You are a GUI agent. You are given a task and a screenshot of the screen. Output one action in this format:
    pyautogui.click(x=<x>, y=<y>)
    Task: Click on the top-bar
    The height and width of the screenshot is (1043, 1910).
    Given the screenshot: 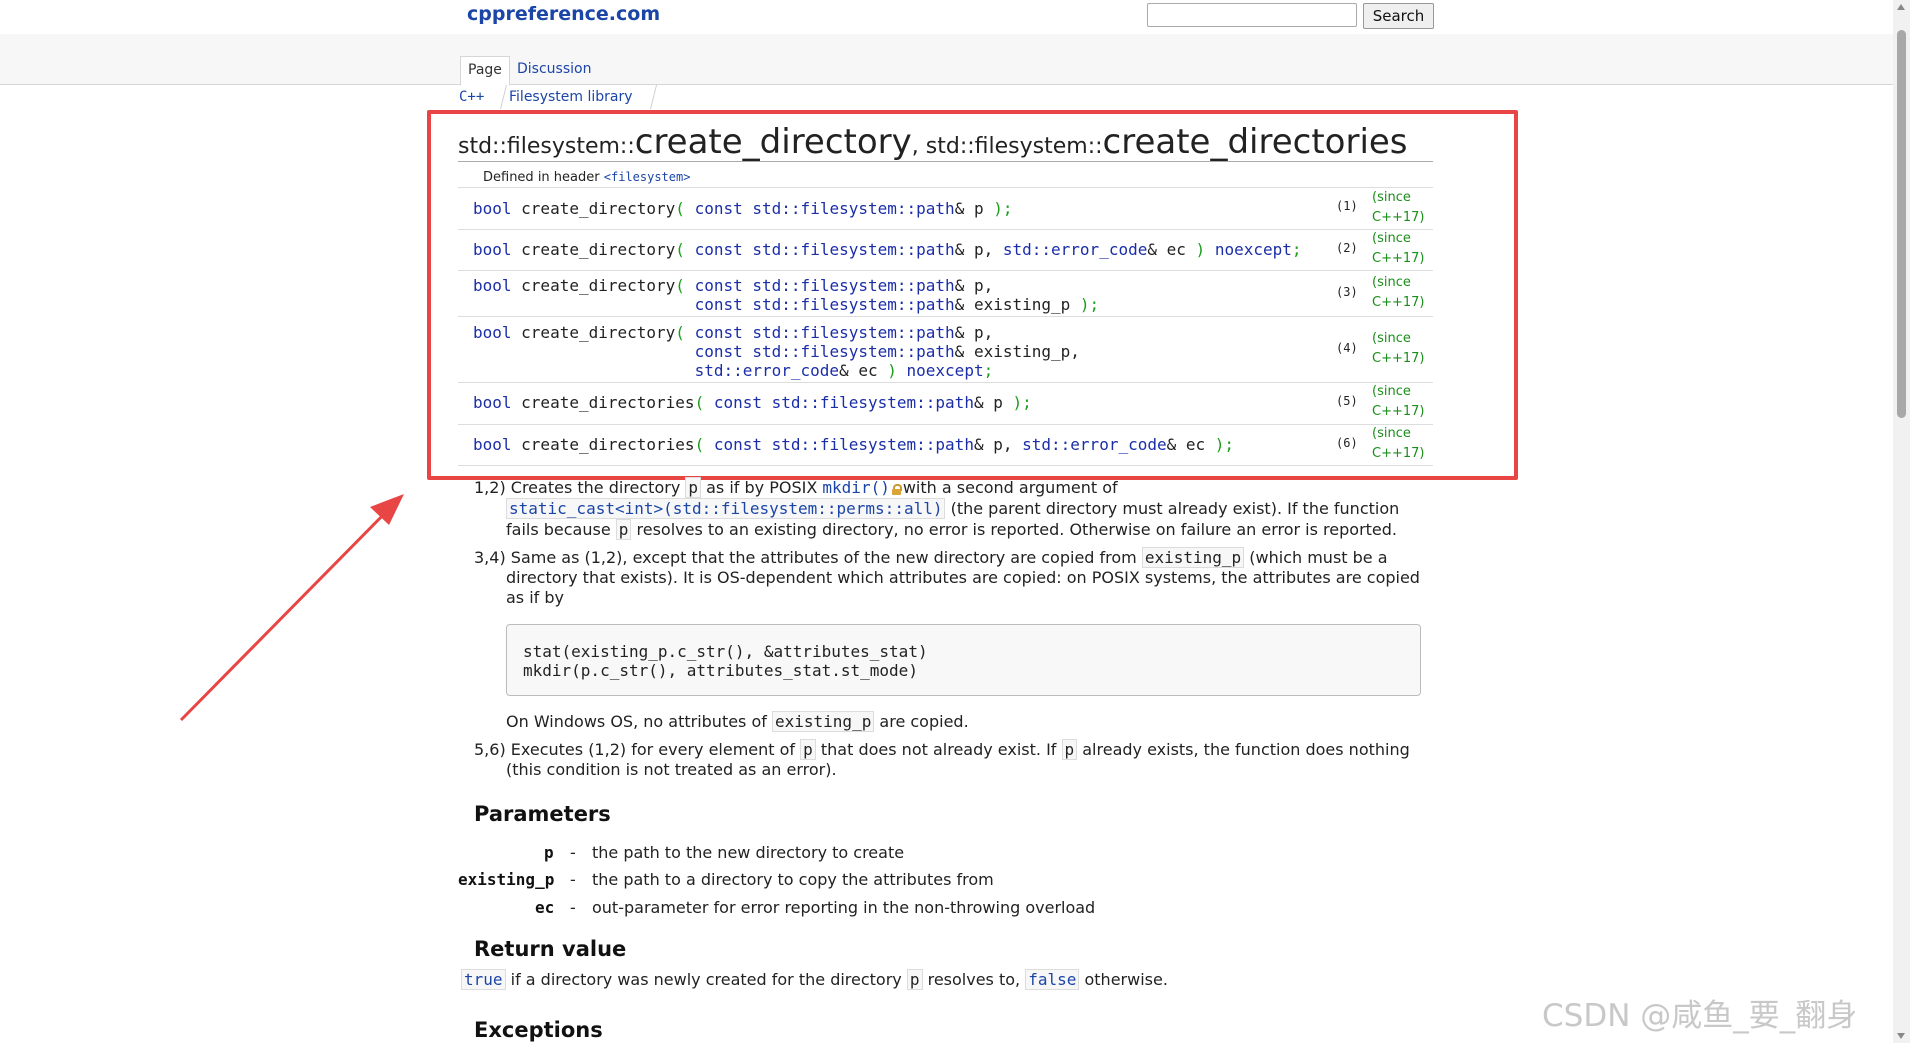 What is the action you would take?
    pyautogui.click(x=946, y=17)
    